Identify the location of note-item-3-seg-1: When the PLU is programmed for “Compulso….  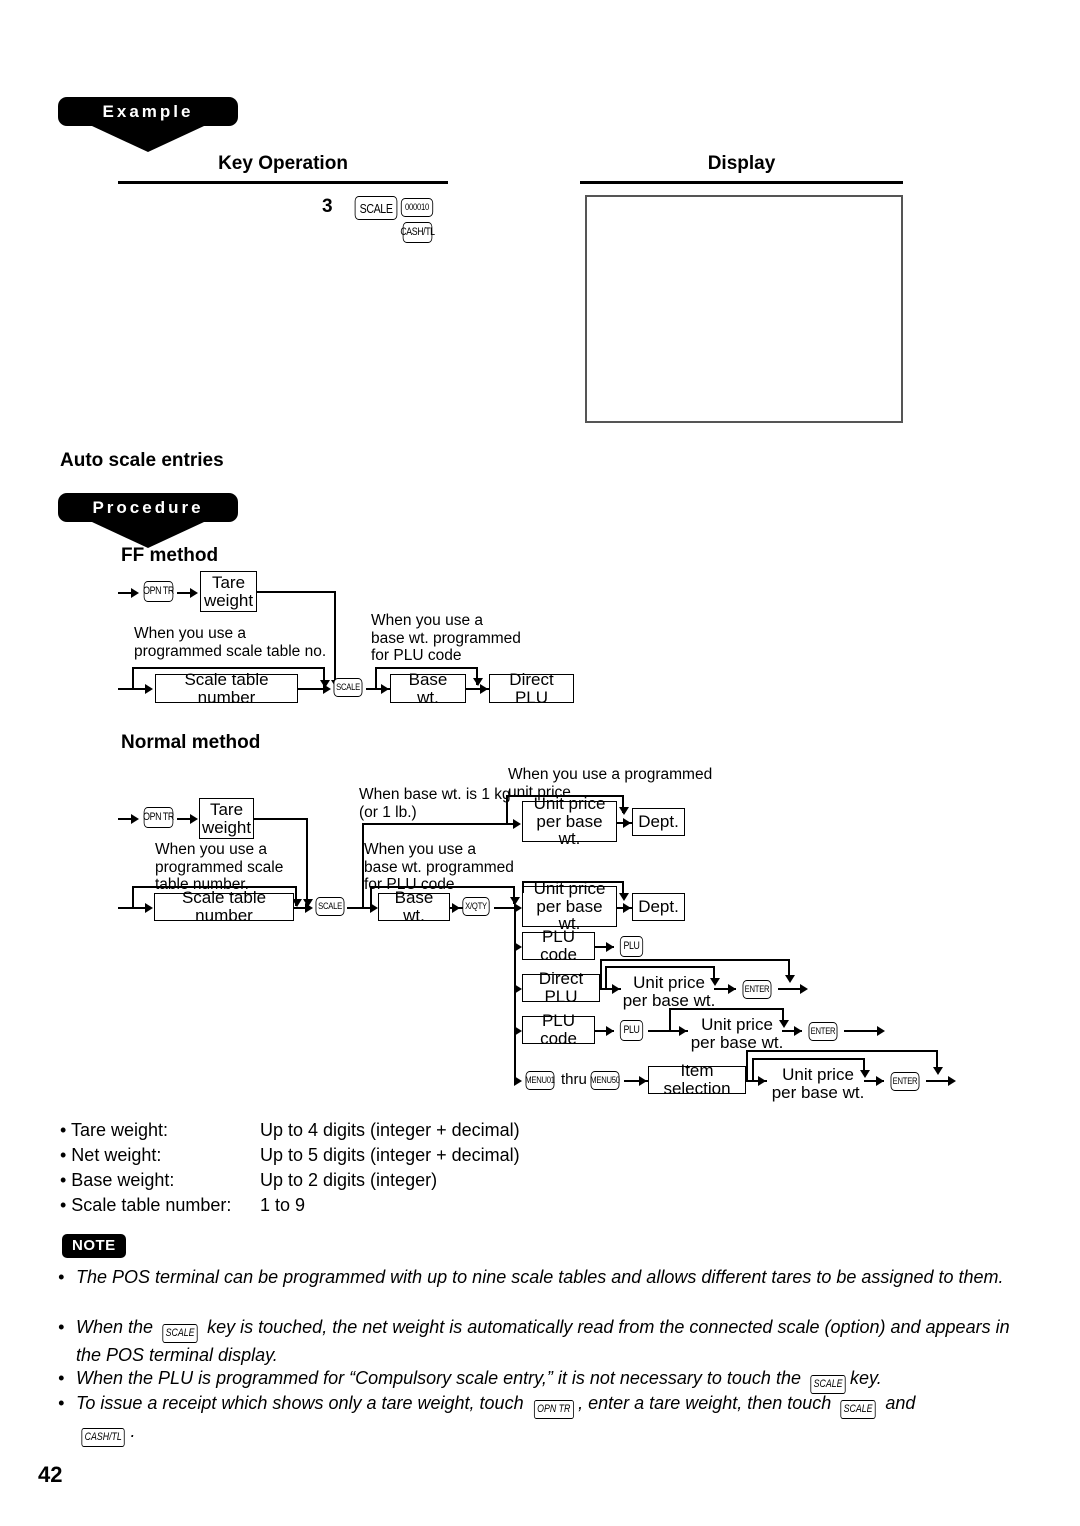
(441, 1378).